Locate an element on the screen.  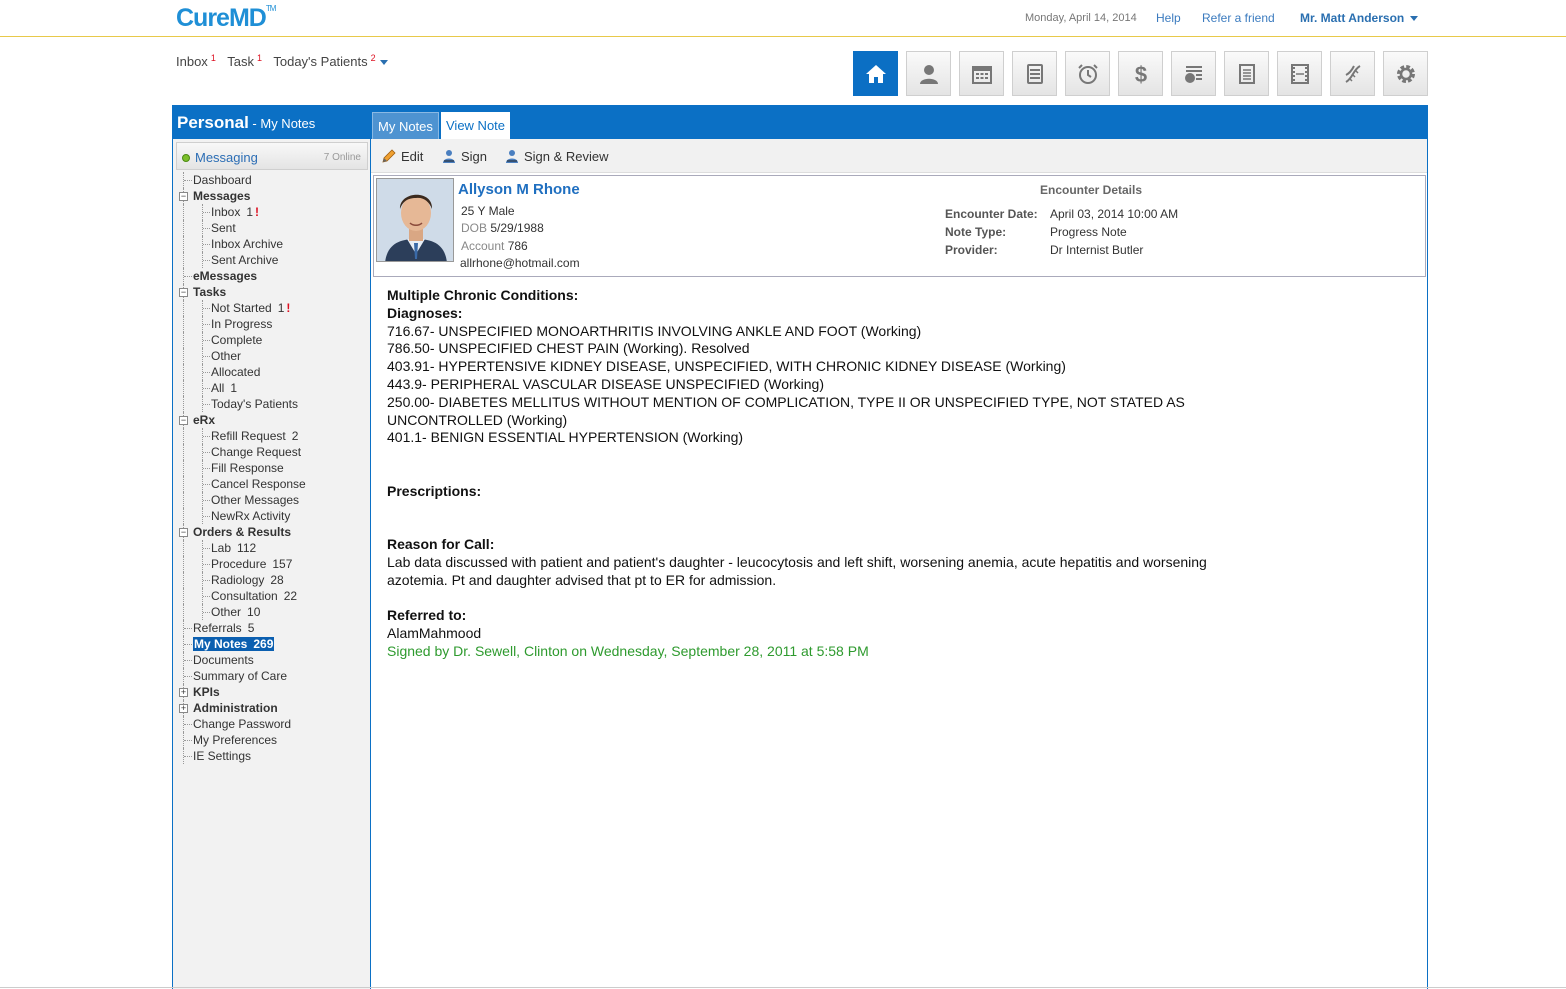
user-menu: Mr. Matt Anderson is located at coordinates (1359, 18).